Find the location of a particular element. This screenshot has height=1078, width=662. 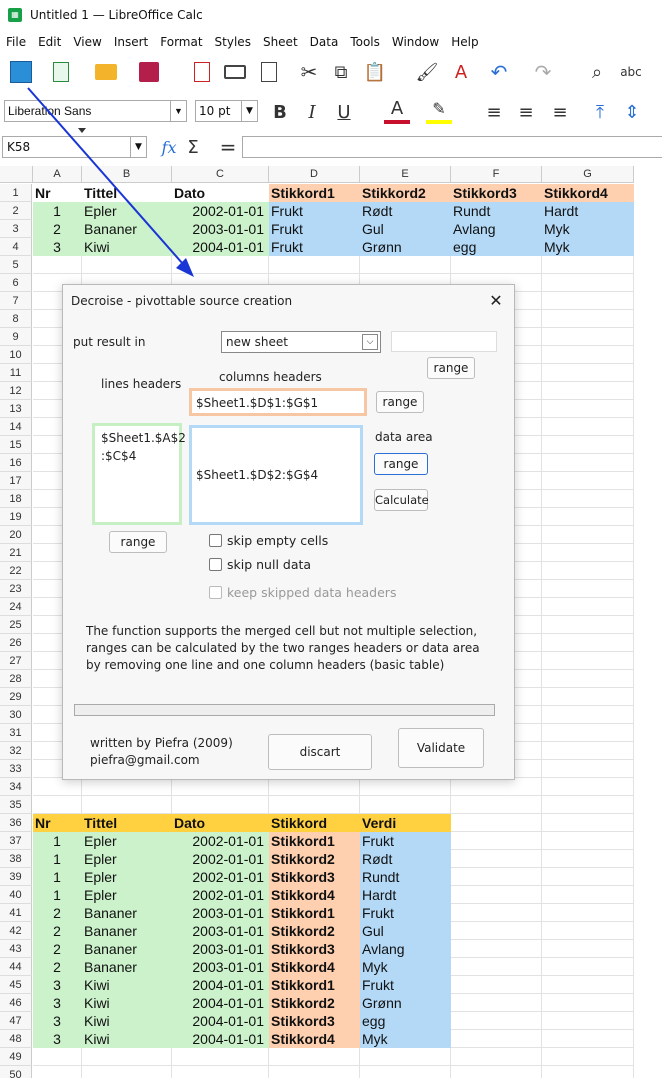

column-header-d: D is located at coordinates (314, 174).